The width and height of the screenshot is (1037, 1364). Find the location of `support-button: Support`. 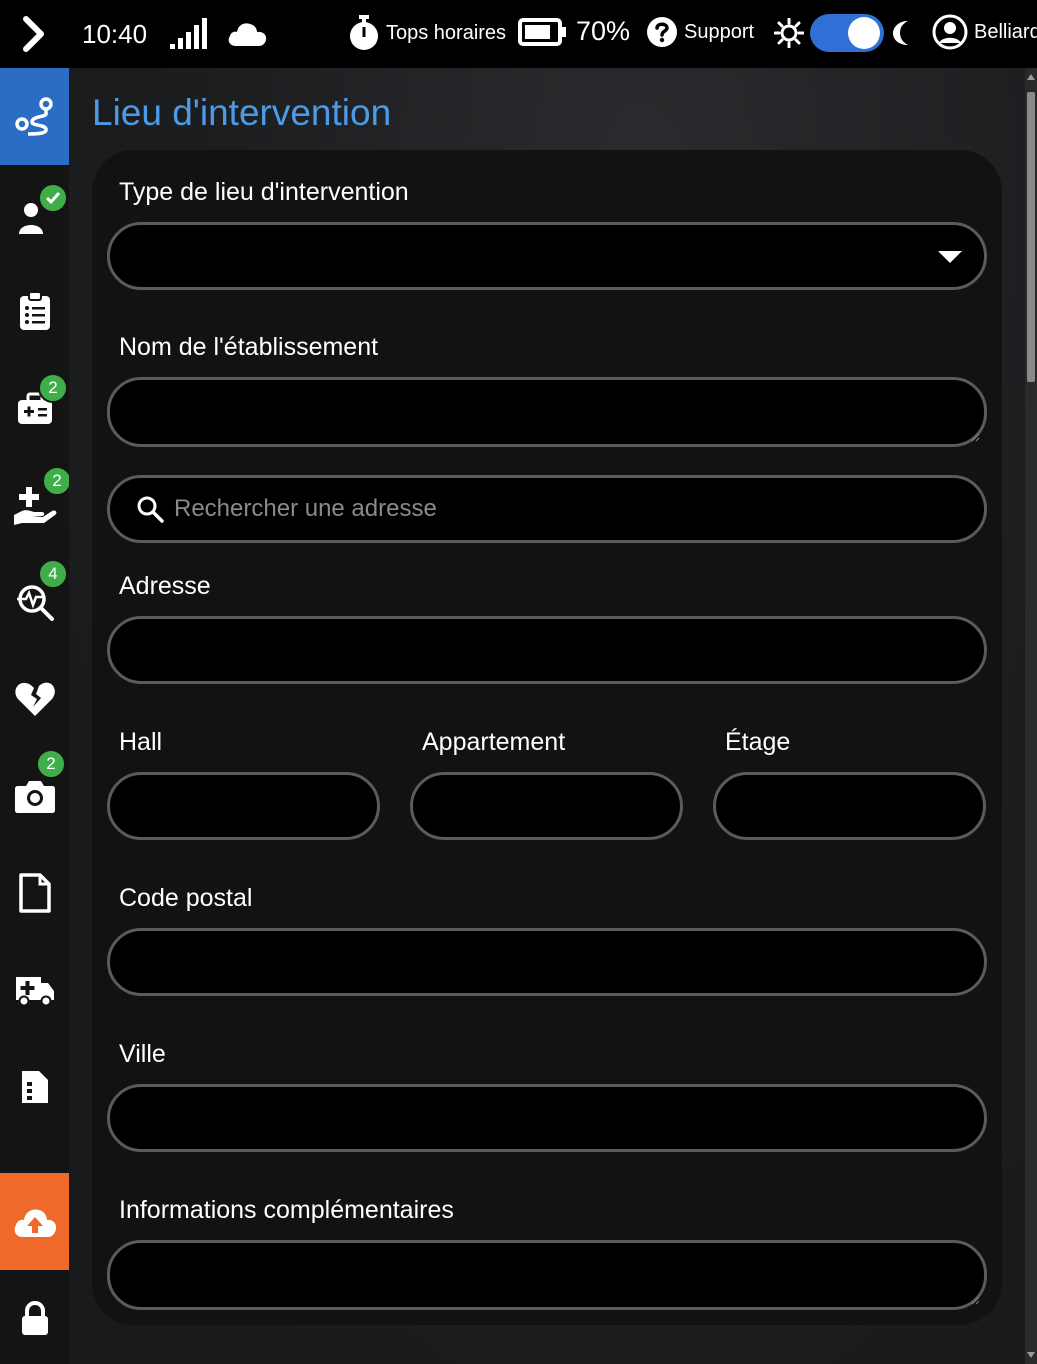

support-button: Support is located at coordinates (700, 32).